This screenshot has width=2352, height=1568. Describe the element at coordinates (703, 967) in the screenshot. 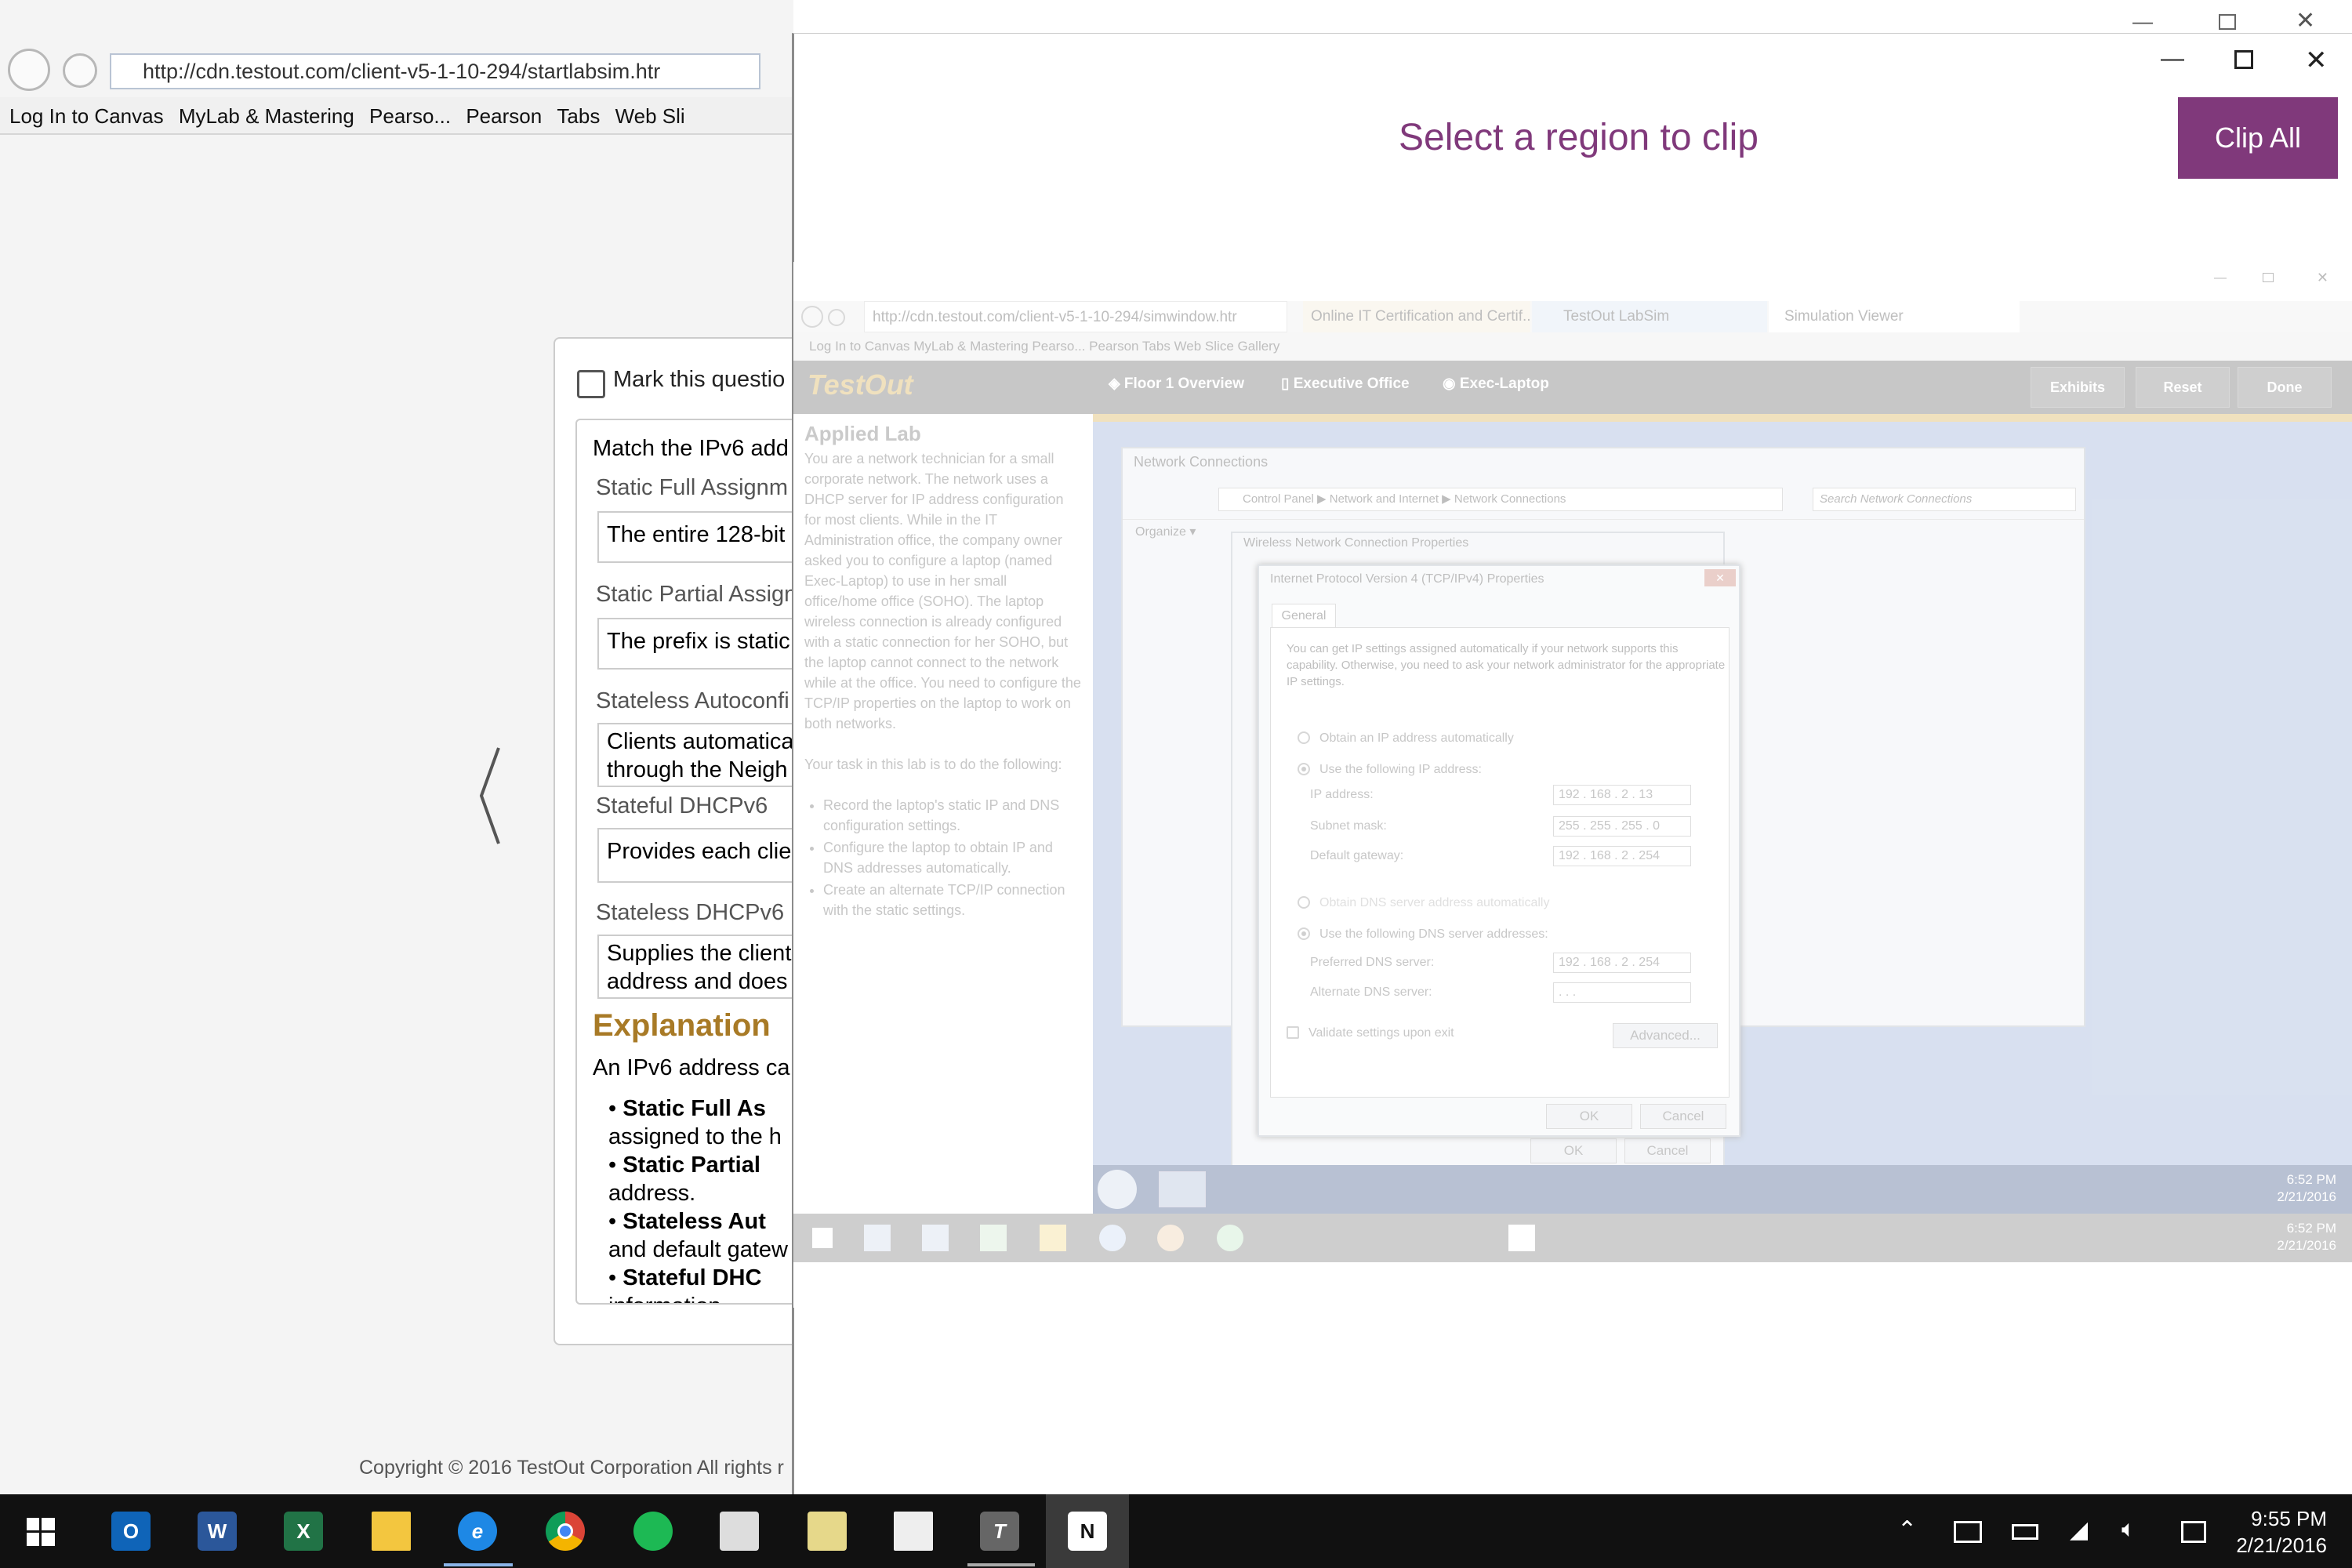

I see `match-answer-box: Supplies the client address and does` at that location.